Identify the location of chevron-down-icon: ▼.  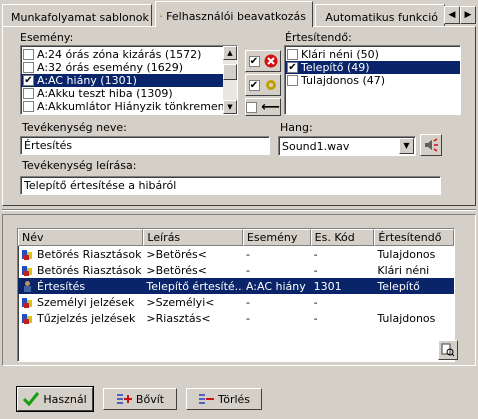
(406, 146).